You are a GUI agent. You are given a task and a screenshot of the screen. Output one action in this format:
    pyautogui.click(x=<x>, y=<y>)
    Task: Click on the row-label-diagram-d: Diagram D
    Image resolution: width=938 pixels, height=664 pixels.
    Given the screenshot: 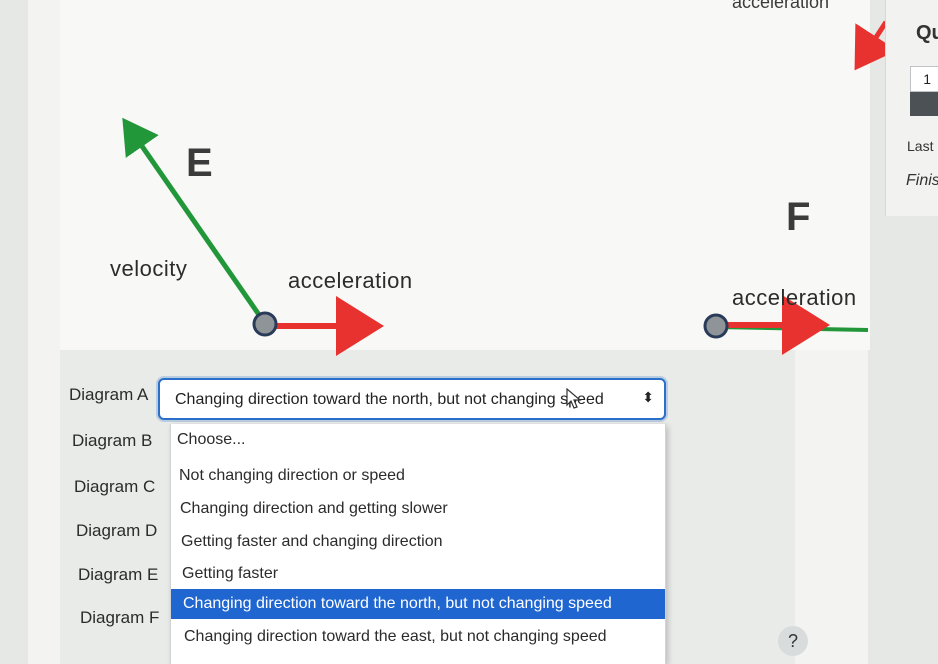 What is the action you would take?
    pyautogui.click(x=117, y=530)
    